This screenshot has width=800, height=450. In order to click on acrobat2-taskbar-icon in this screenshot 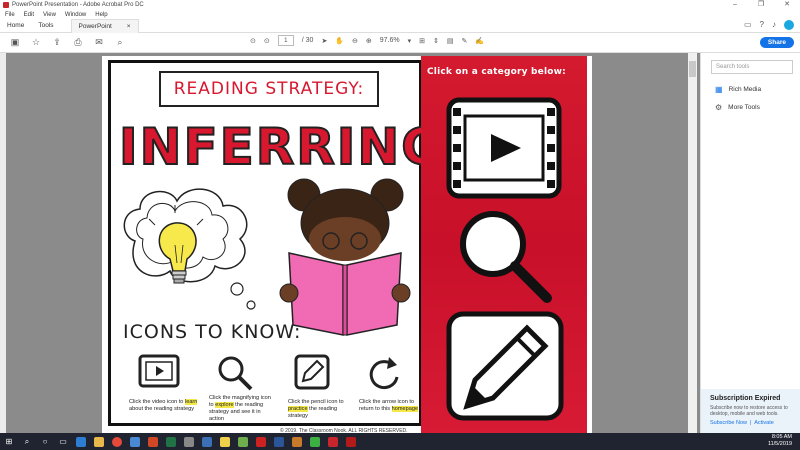, I will do `click(351, 441)`.